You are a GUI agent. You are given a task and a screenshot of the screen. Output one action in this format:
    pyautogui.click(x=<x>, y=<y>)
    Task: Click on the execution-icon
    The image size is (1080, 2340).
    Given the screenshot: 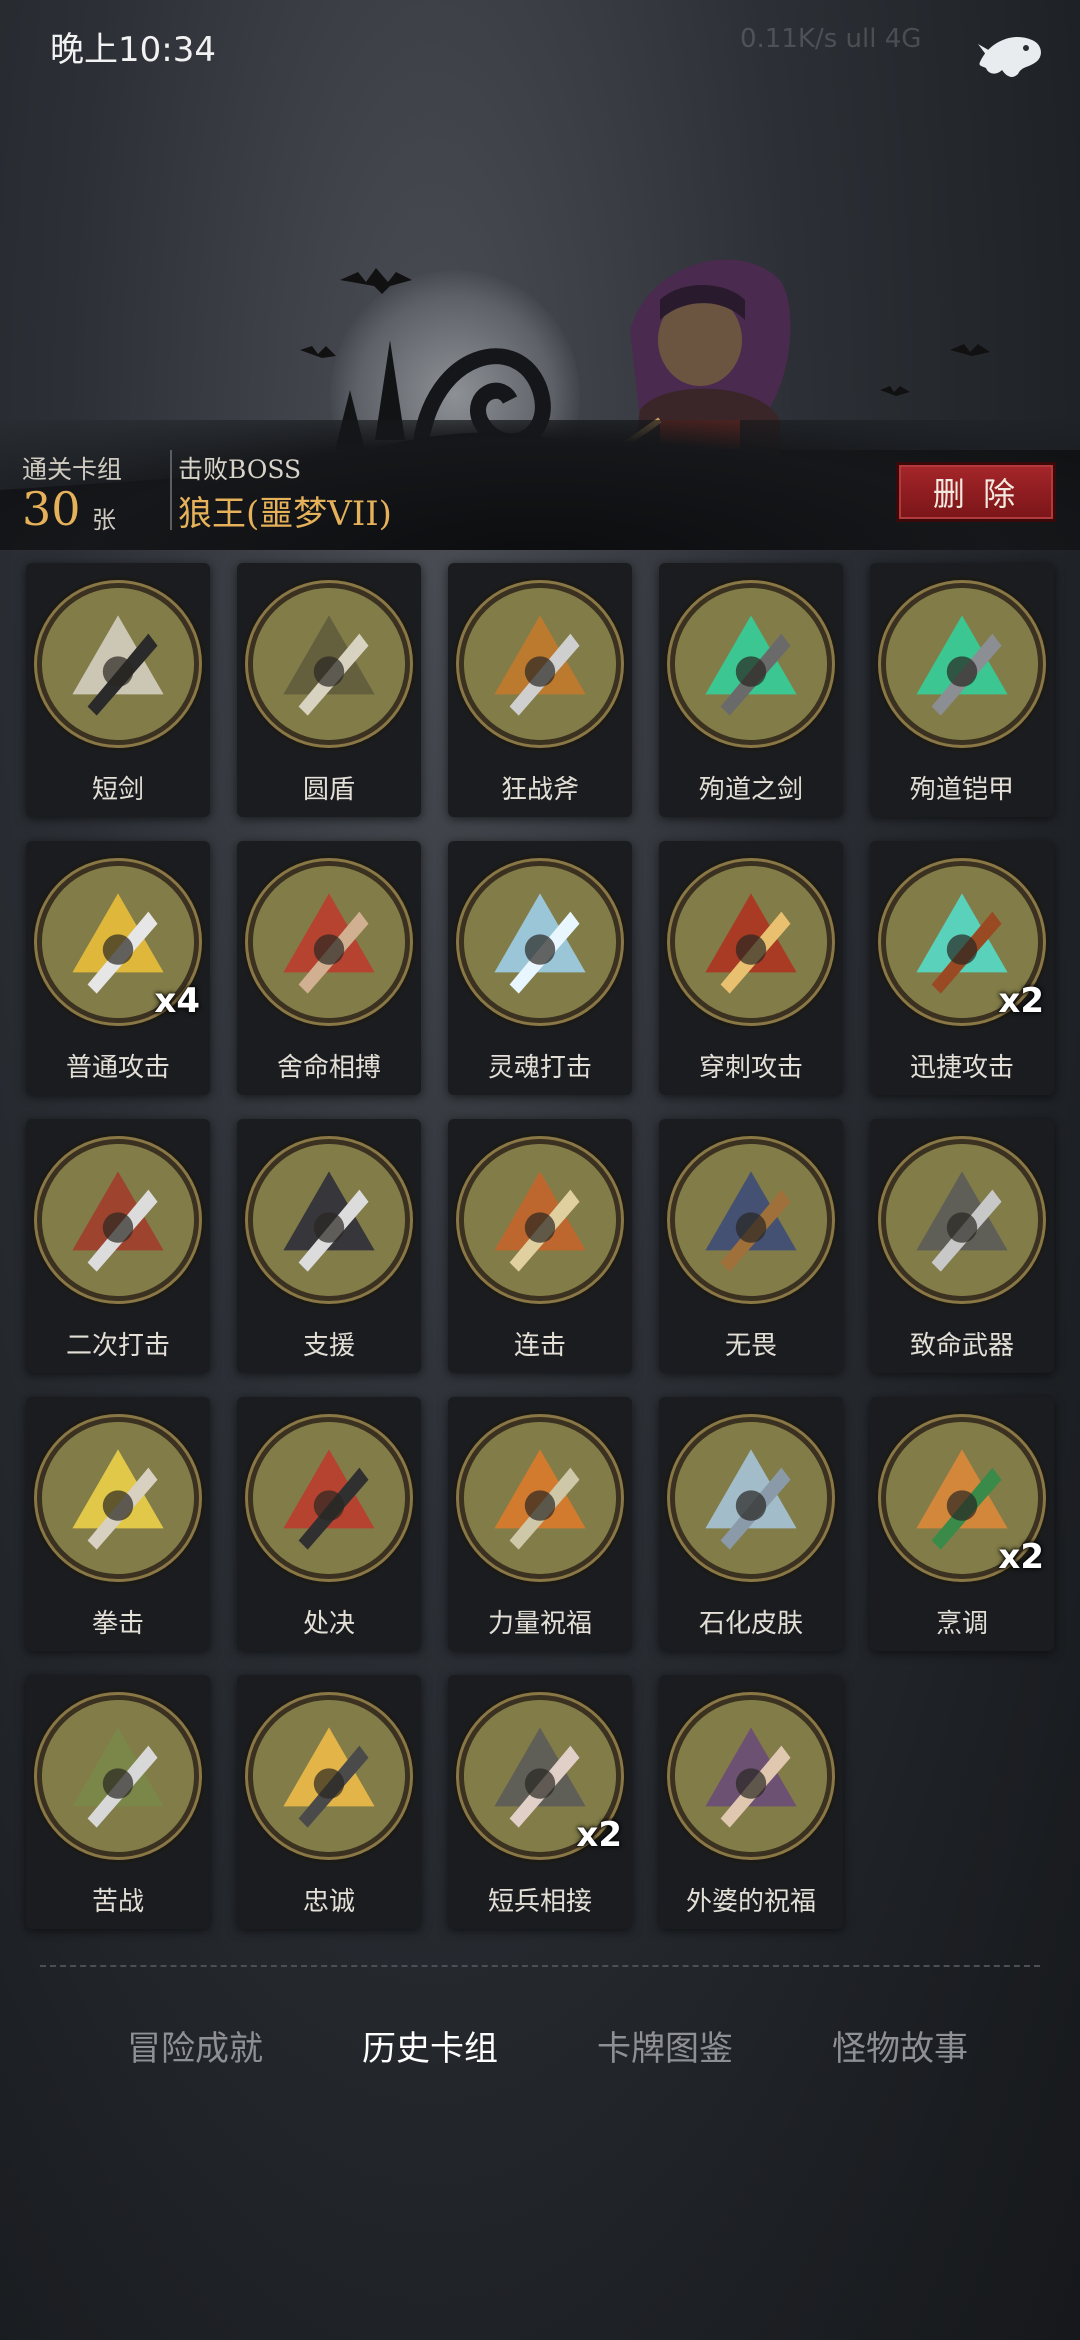 What is the action you would take?
    pyautogui.click(x=329, y=1498)
    